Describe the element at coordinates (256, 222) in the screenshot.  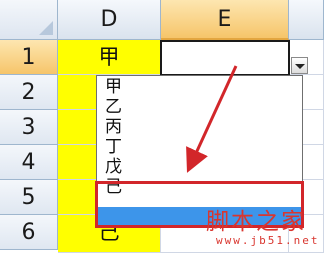
I see `watermark-text: 脚本之家` at that location.